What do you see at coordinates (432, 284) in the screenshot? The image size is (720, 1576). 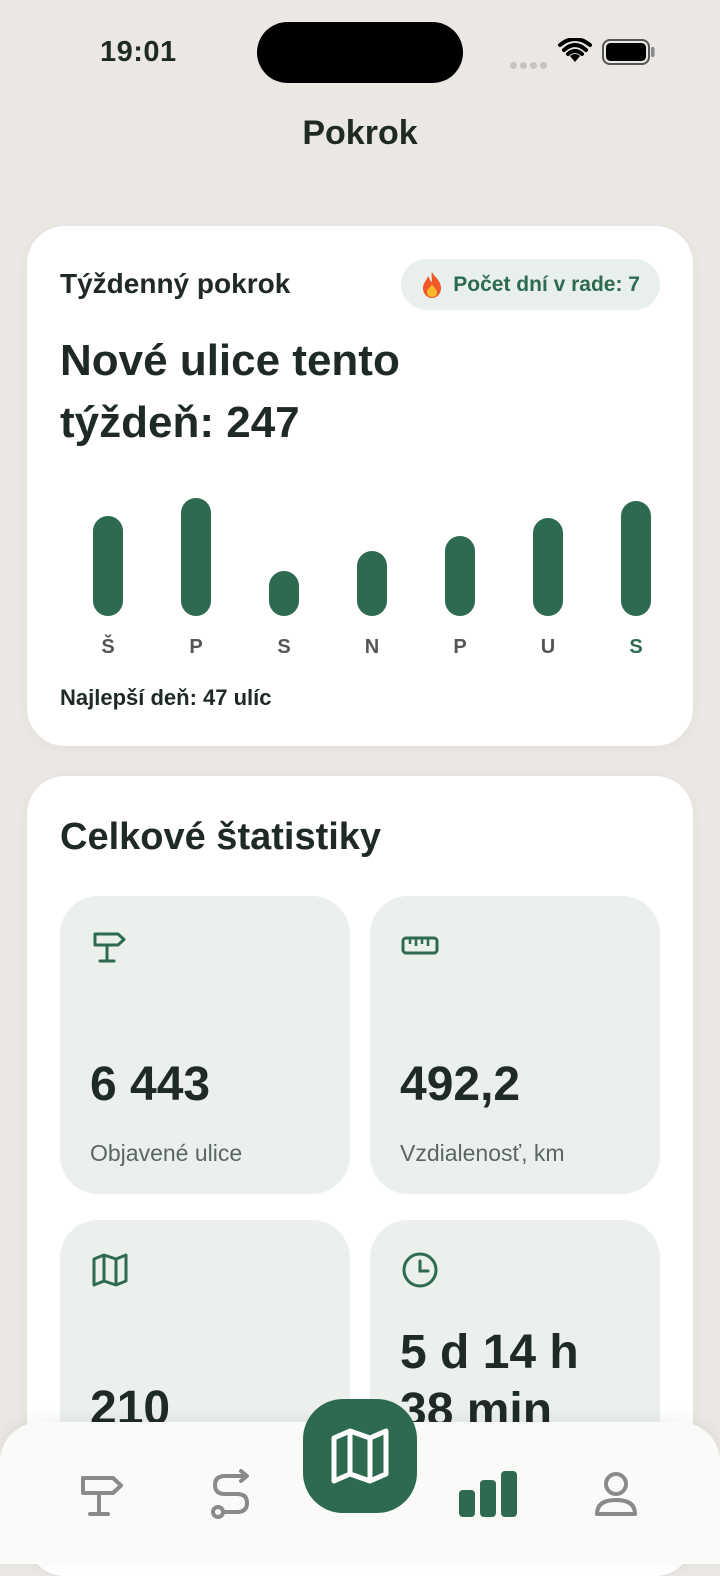 I see `fire-icon` at bounding box center [432, 284].